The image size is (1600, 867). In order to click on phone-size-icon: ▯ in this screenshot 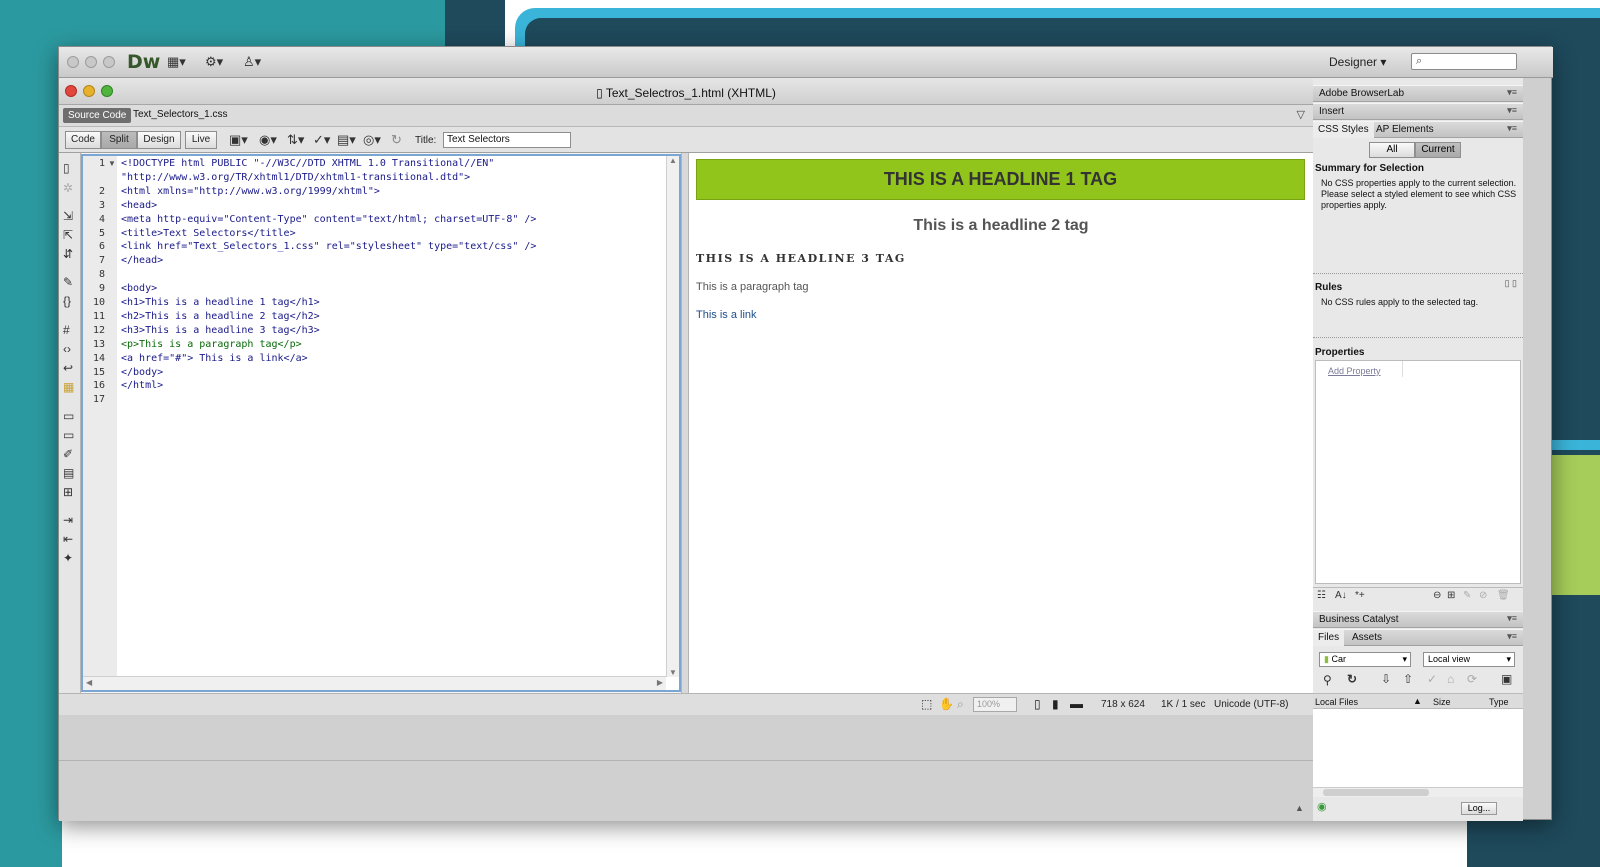, I will do `click(1037, 704)`.